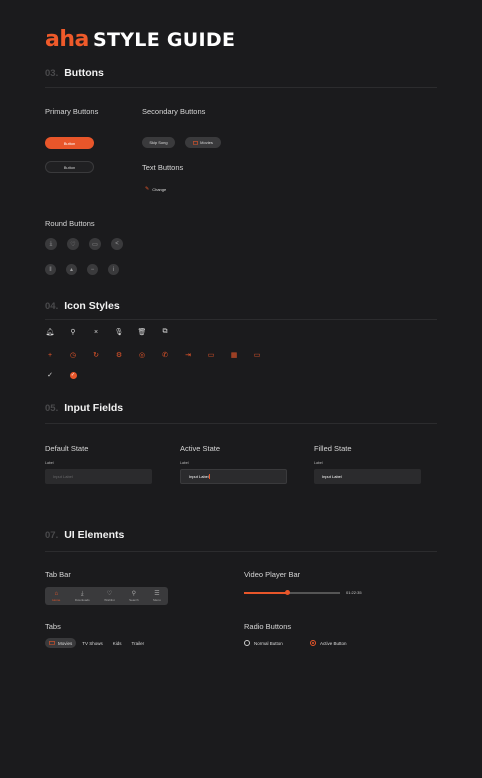 The height and width of the screenshot is (778, 482). Describe the element at coordinates (266, 593) in the screenshot. I see `video-progress-fill` at that location.